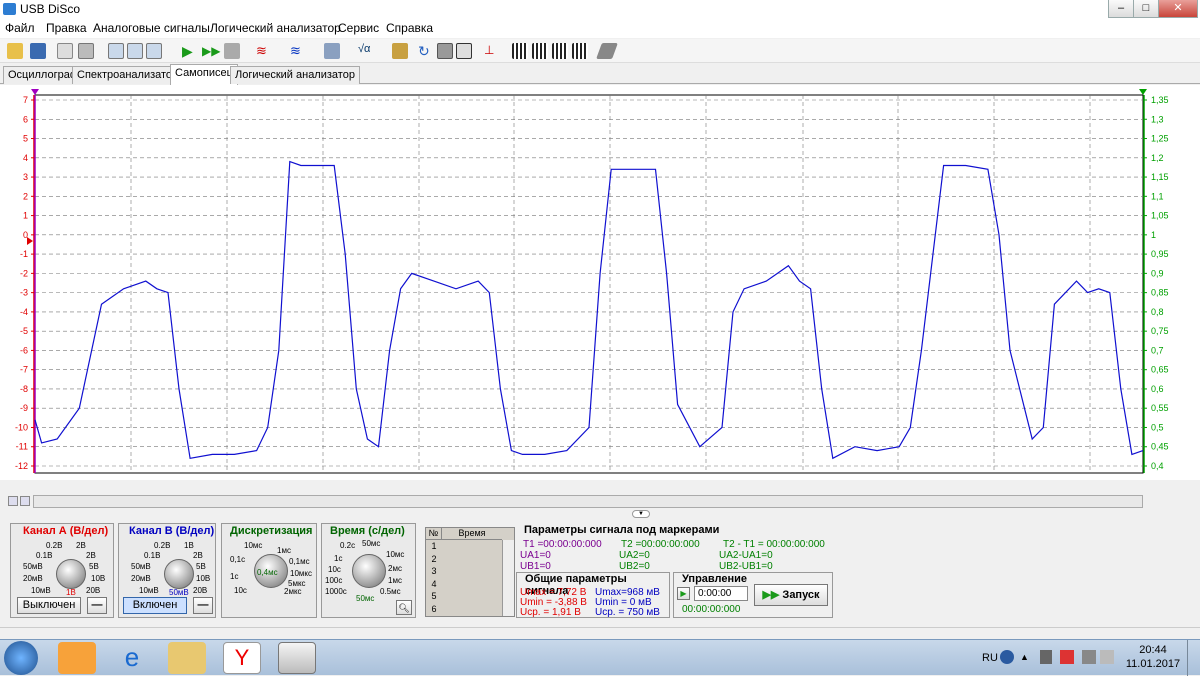 This screenshot has width=1200, height=676. I want to click on channel-b-label: Канал В (В/дел), so click(172, 531).